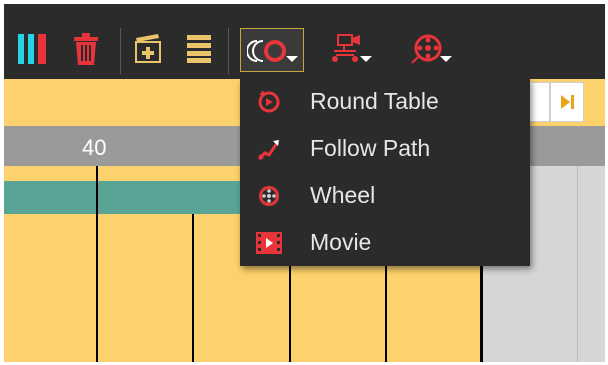 The height and width of the screenshot is (365, 608). Describe the element at coordinates (269, 149) in the screenshot. I see `follow-path-icon` at that location.